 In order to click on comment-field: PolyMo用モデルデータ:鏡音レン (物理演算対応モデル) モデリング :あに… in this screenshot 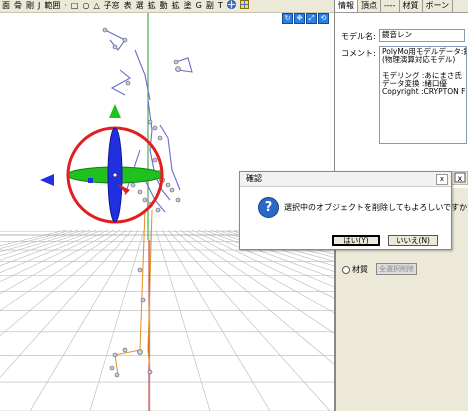, I will do `click(423, 95)`.